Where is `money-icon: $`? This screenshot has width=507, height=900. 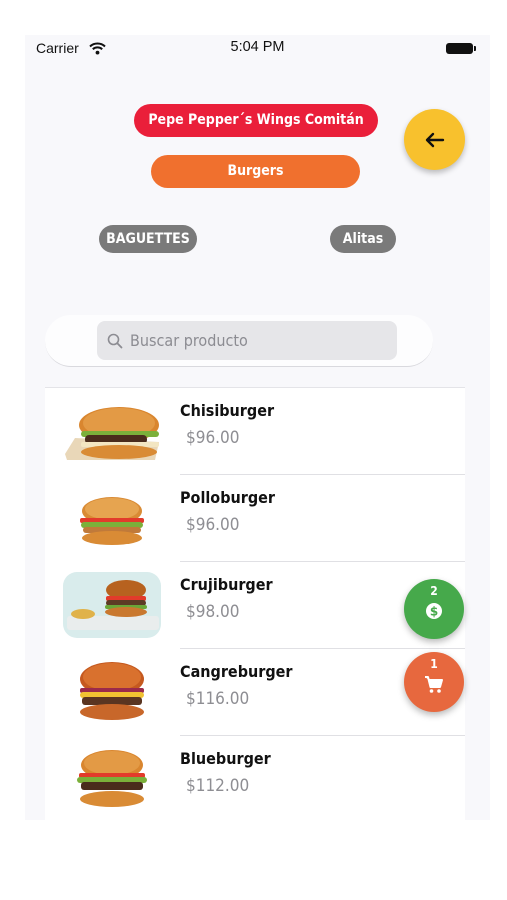
money-icon: $ is located at coordinates (434, 611).